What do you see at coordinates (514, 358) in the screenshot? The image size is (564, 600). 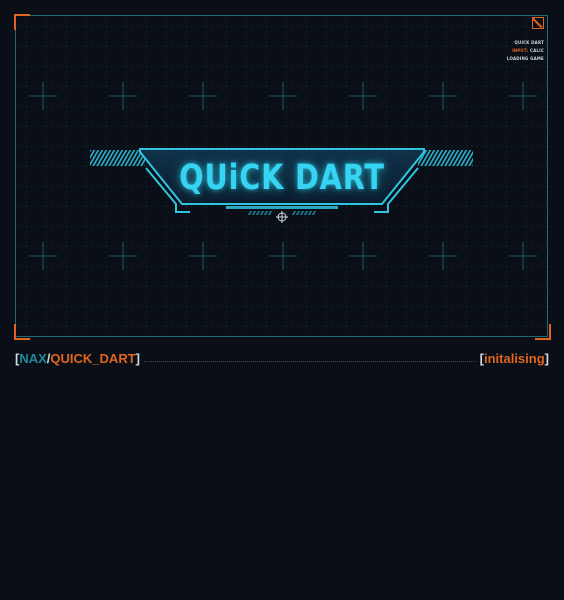 I see `status-text: initalising` at bounding box center [514, 358].